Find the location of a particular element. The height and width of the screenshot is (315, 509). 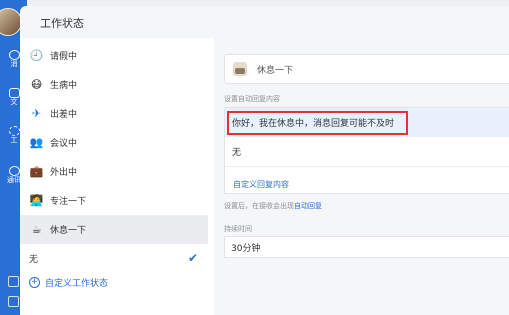

annotation-highlight-box is located at coordinates (317, 123).